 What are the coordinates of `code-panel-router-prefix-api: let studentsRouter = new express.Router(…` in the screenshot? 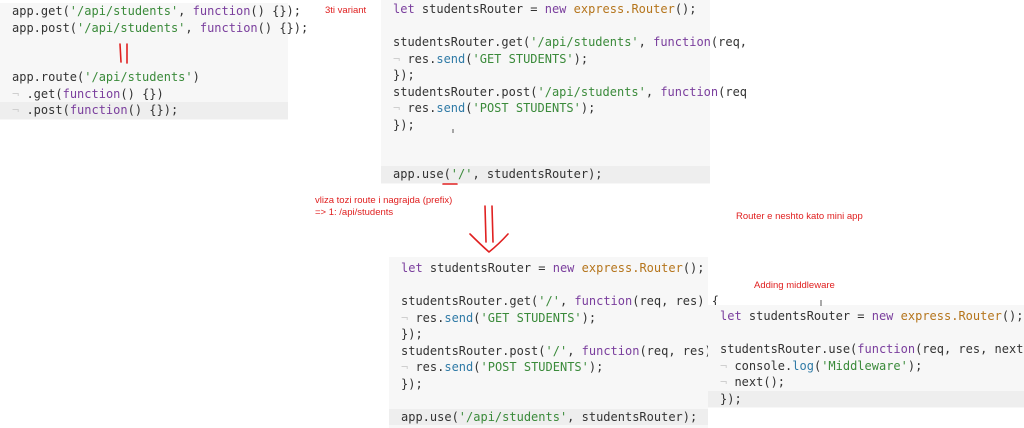 It's located at (558, 342).